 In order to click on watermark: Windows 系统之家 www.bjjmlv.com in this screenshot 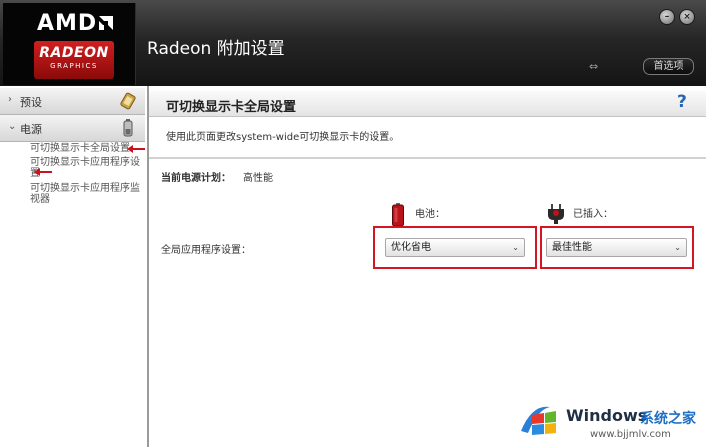, I will do `click(611, 422)`.